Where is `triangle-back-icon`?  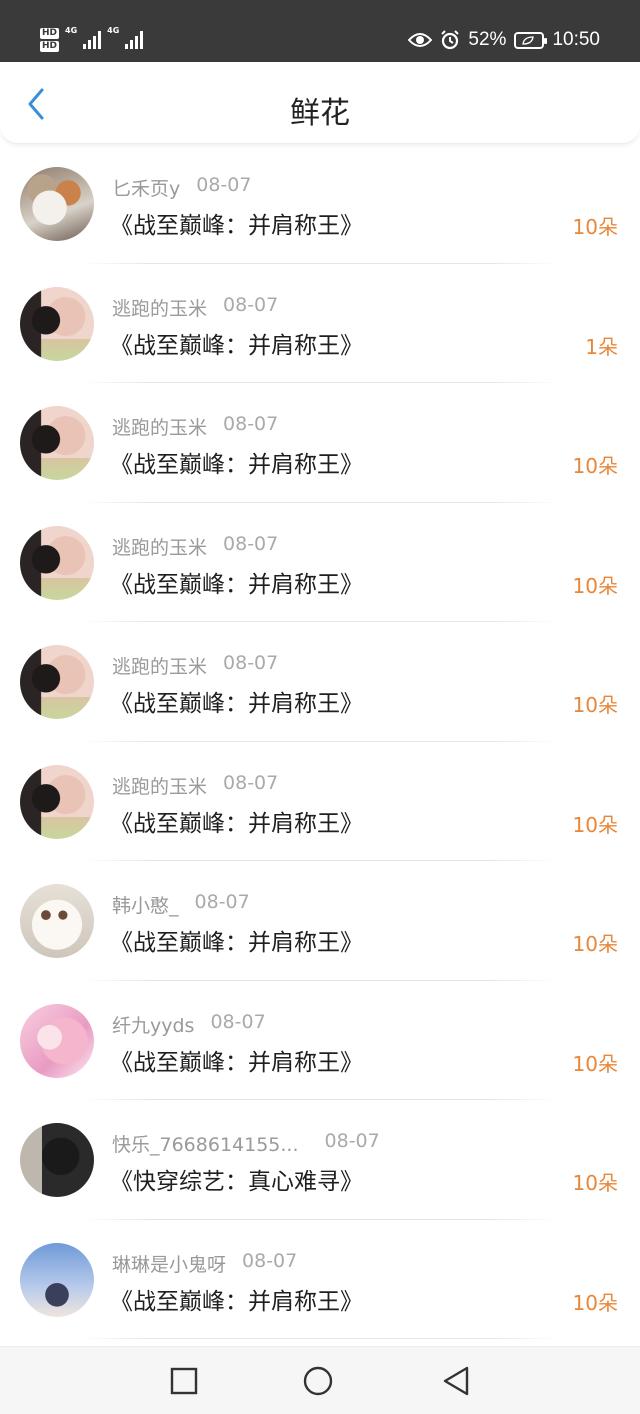
triangle-back-icon is located at coordinates (456, 1381).